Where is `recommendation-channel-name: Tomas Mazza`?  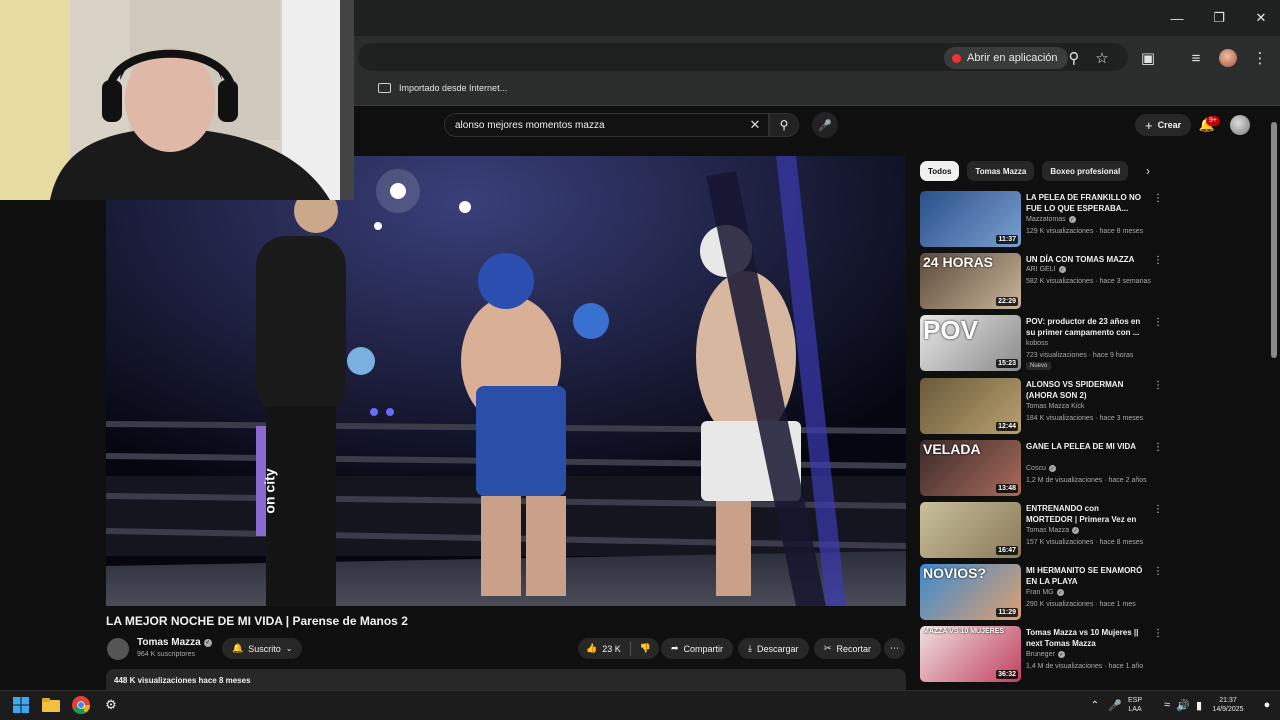
recommendation-channel-name: Tomas Mazza is located at coordinates (1048, 530).